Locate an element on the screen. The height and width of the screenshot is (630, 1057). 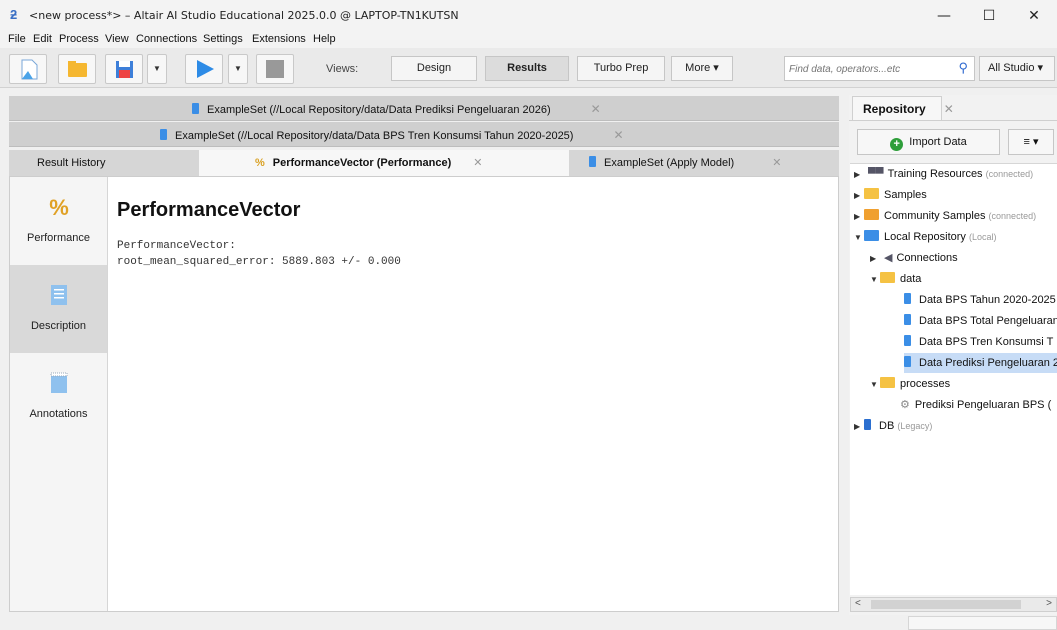
tree-label: Connections is located at coordinates (927, 258).